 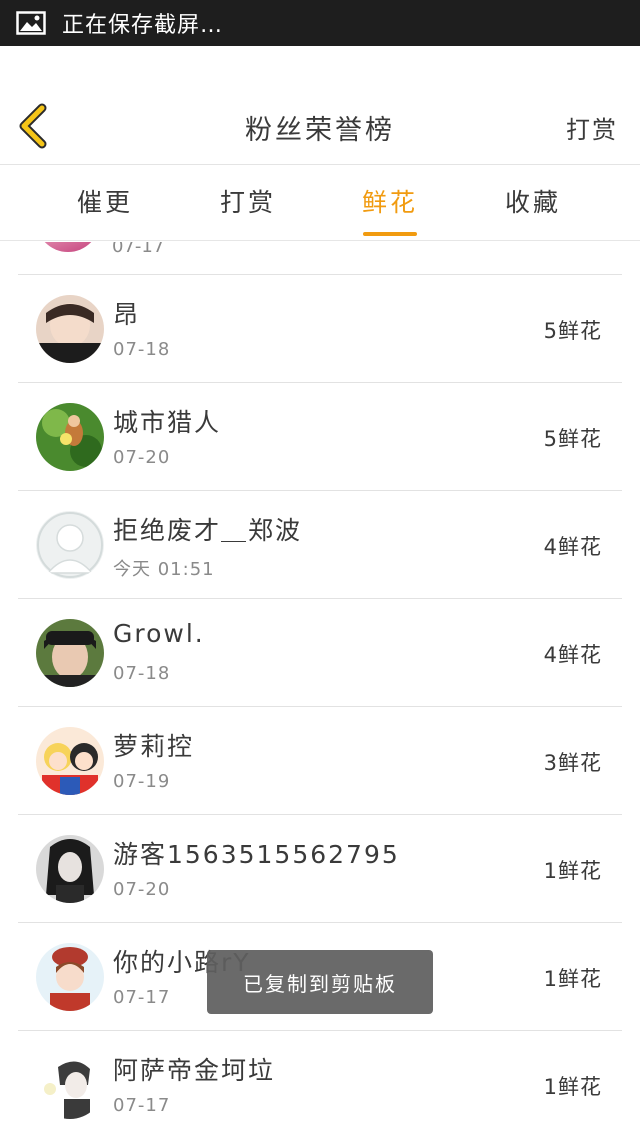 What do you see at coordinates (194, 1070) in the screenshot?
I see `list-item-name: 阿萨帝金坷垃` at bounding box center [194, 1070].